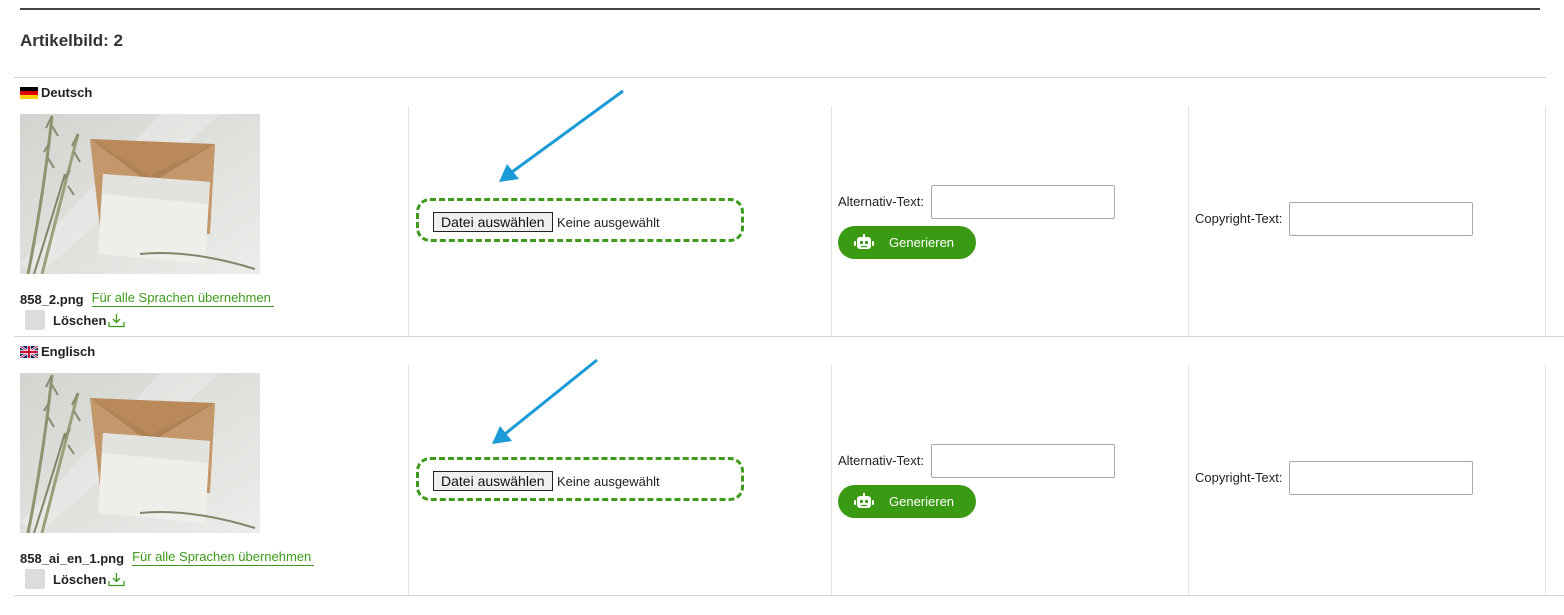 The height and width of the screenshot is (615, 1564). What do you see at coordinates (29, 92) in the screenshot?
I see `flag-germany-icon` at bounding box center [29, 92].